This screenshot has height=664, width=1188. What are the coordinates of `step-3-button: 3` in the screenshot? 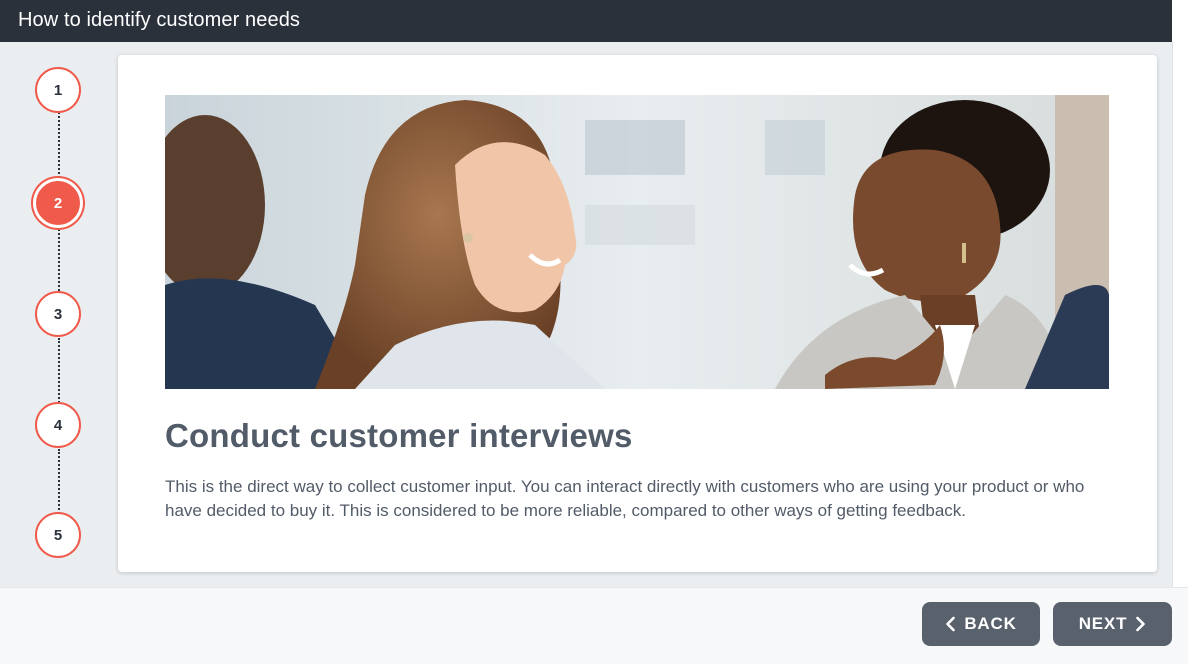 It's located at (58, 314).